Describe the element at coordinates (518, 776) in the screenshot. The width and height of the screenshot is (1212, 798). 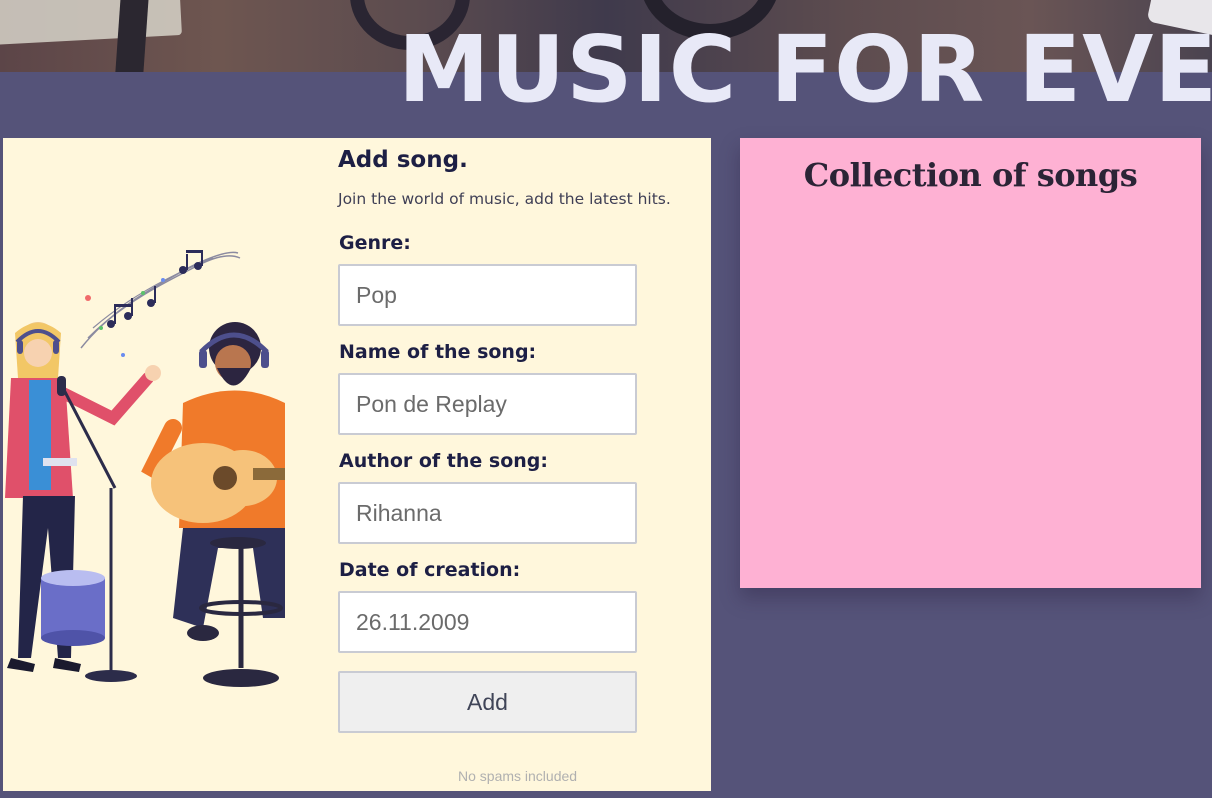
I see `footer-note: No spams included` at that location.